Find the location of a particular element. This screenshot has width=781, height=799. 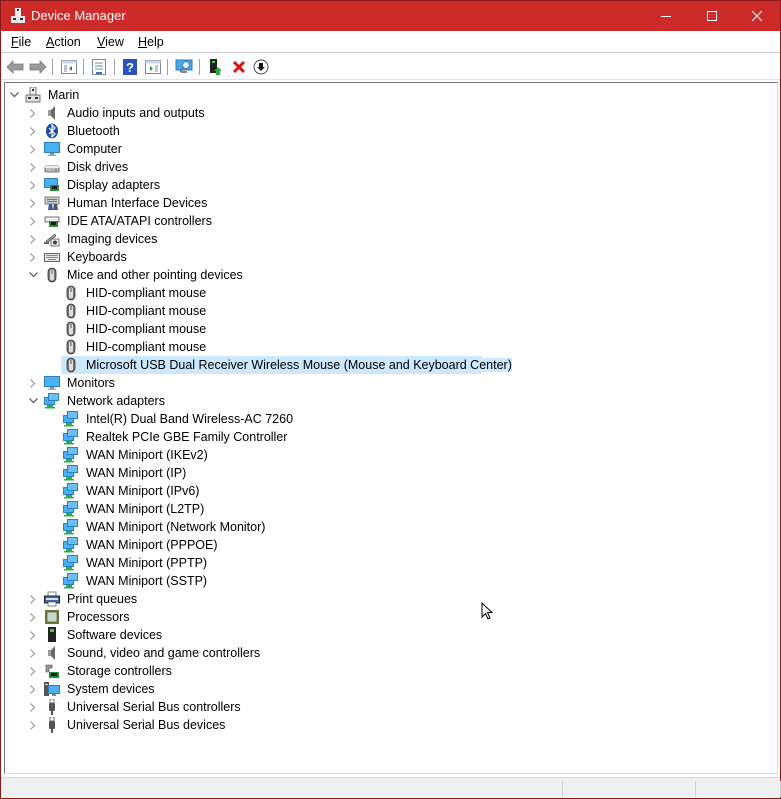

disk-drive-icon is located at coordinates (52, 169).